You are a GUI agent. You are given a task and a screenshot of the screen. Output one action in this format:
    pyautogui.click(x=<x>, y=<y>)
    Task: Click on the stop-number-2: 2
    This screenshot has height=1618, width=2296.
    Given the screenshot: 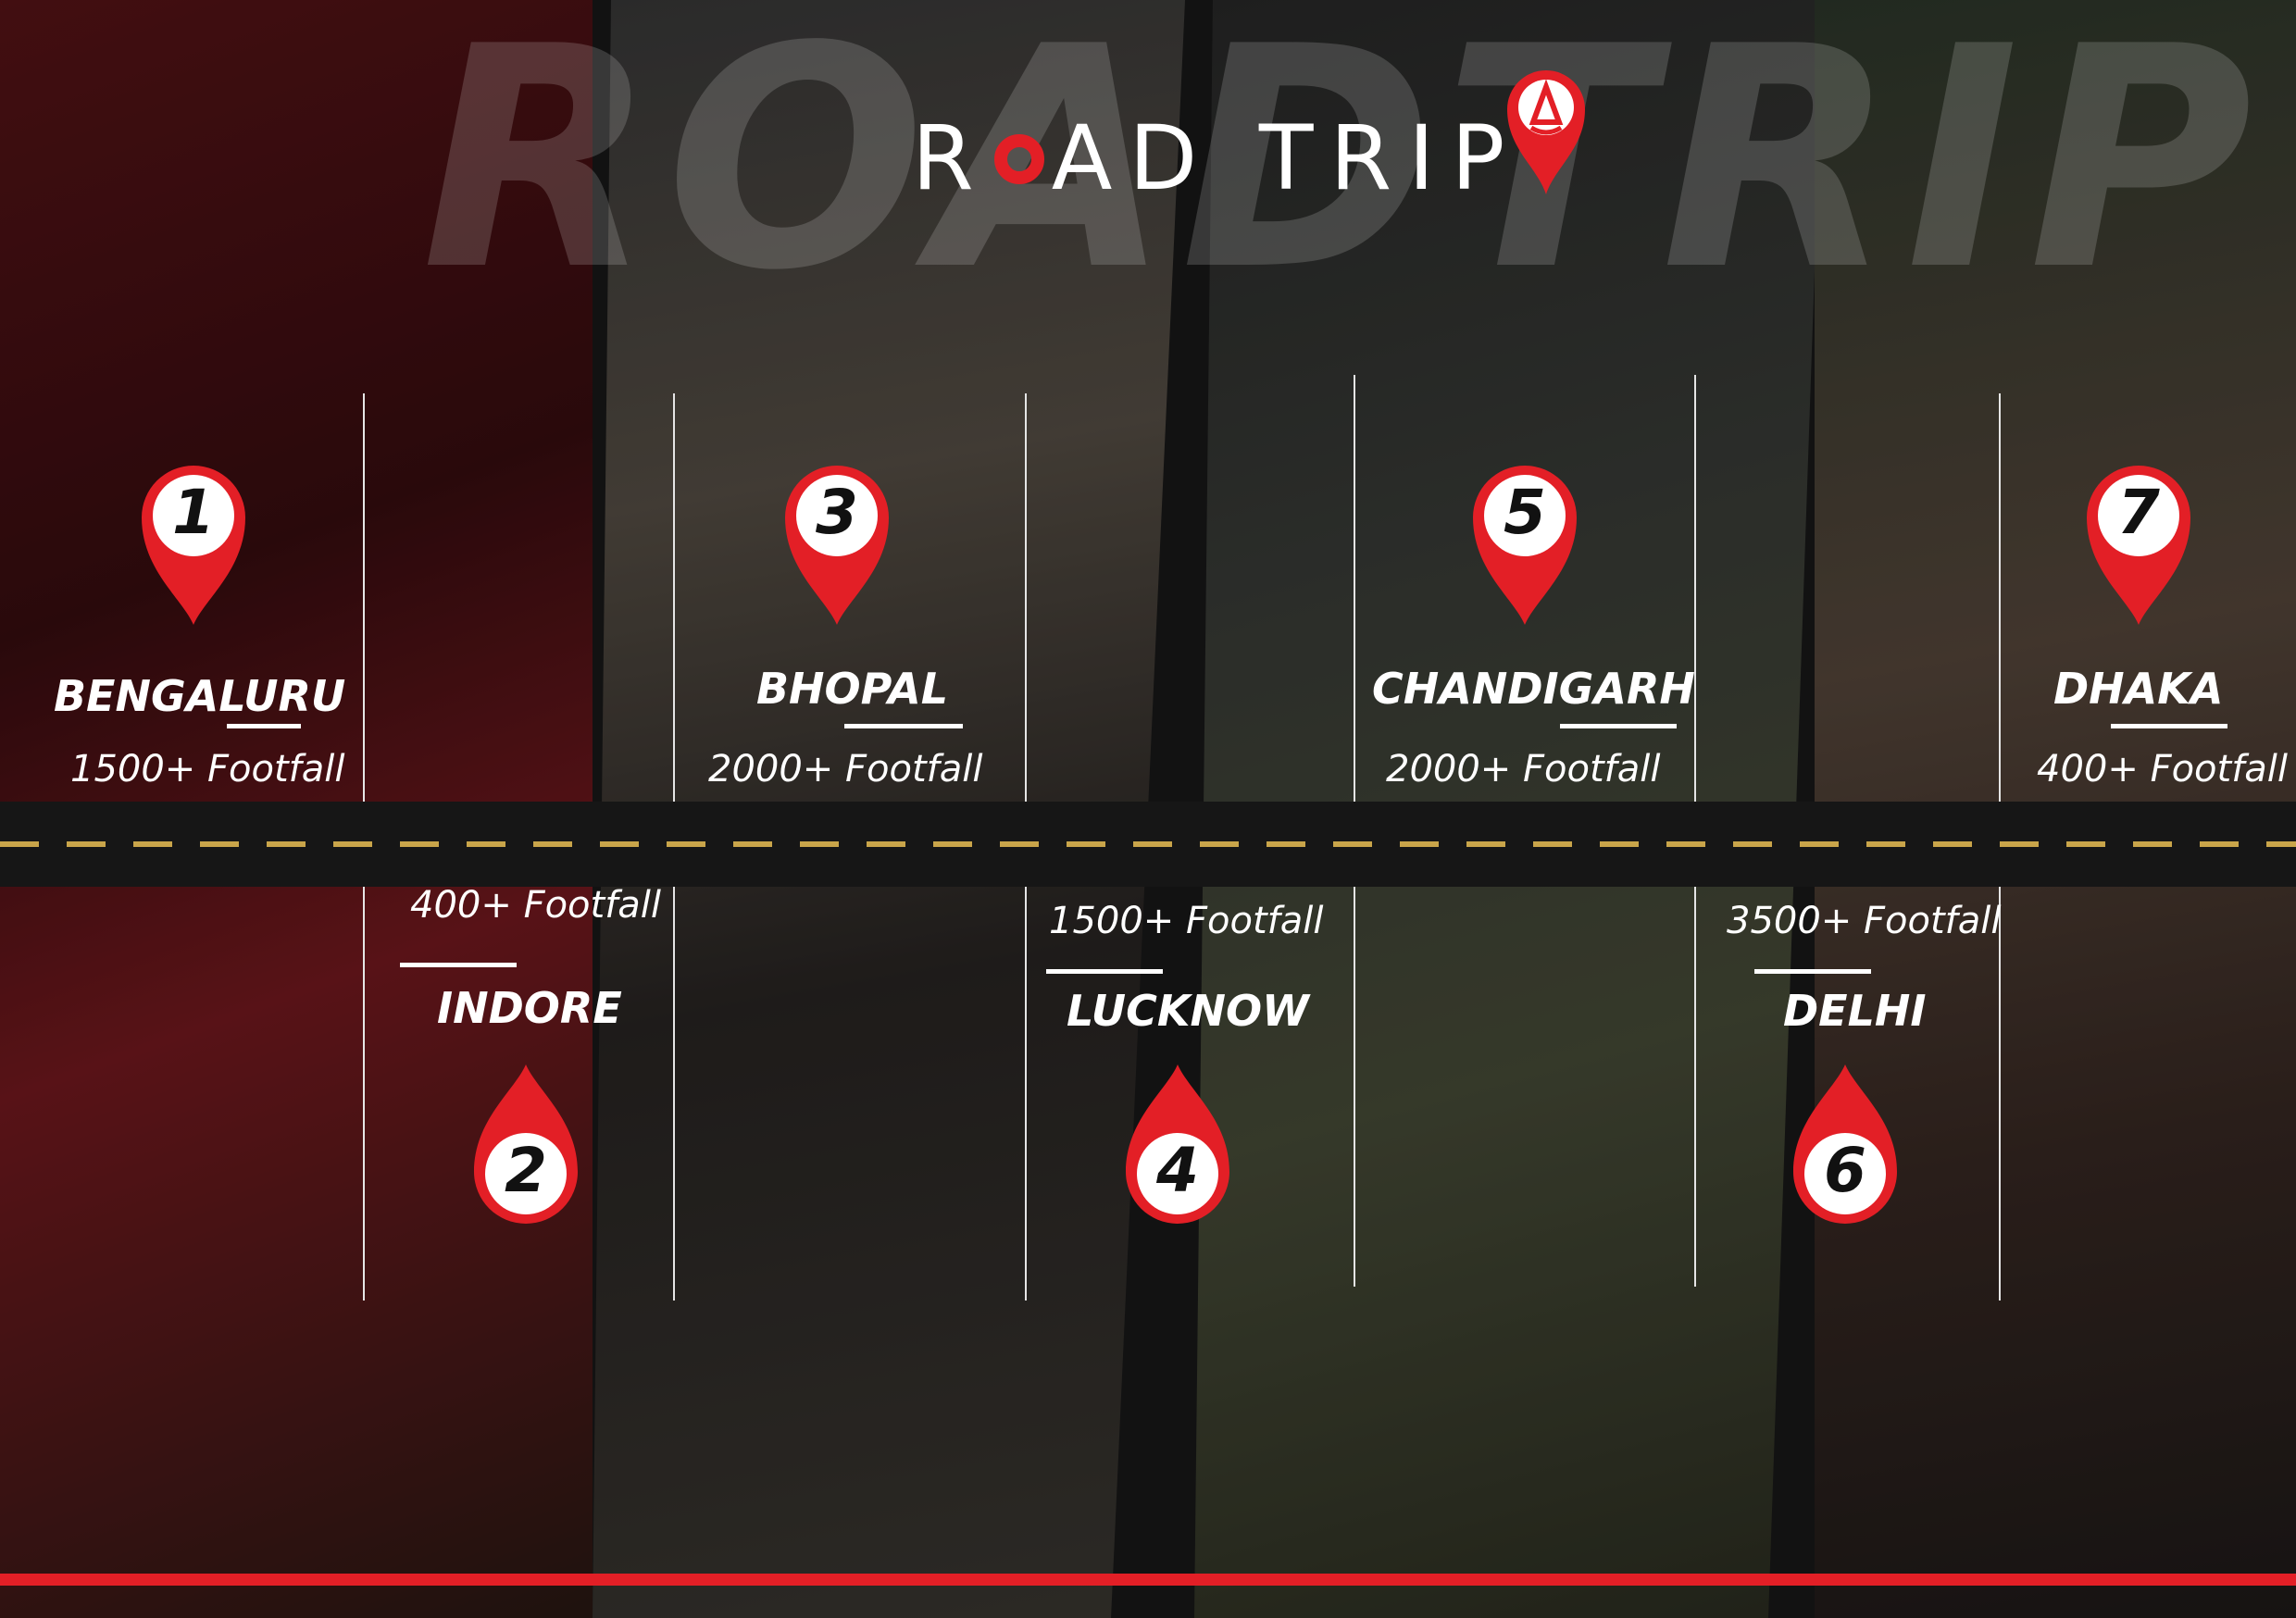 What is the action you would take?
    pyautogui.click(x=526, y=1170)
    